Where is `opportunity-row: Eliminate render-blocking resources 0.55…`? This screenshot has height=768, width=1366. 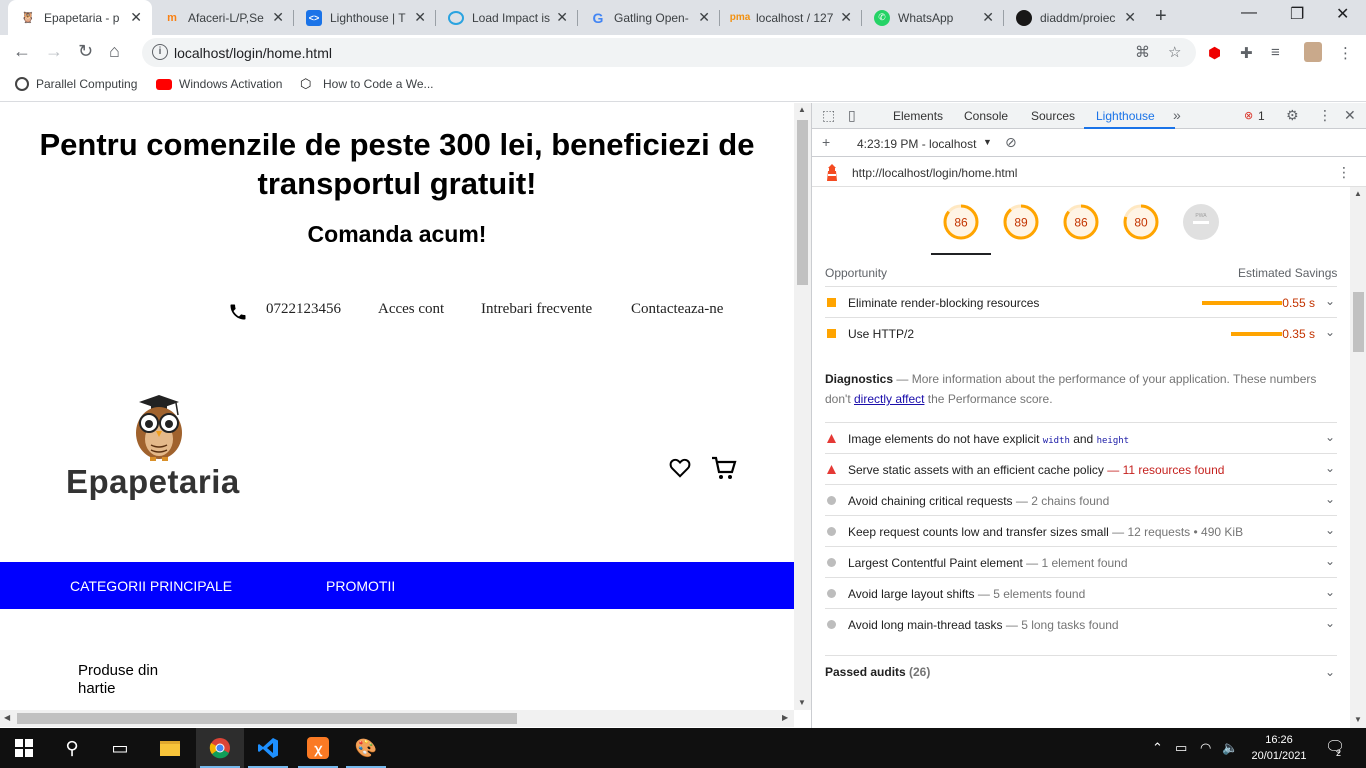 opportunity-row: Eliminate render-blocking resources 0.55… is located at coordinates (1081, 301).